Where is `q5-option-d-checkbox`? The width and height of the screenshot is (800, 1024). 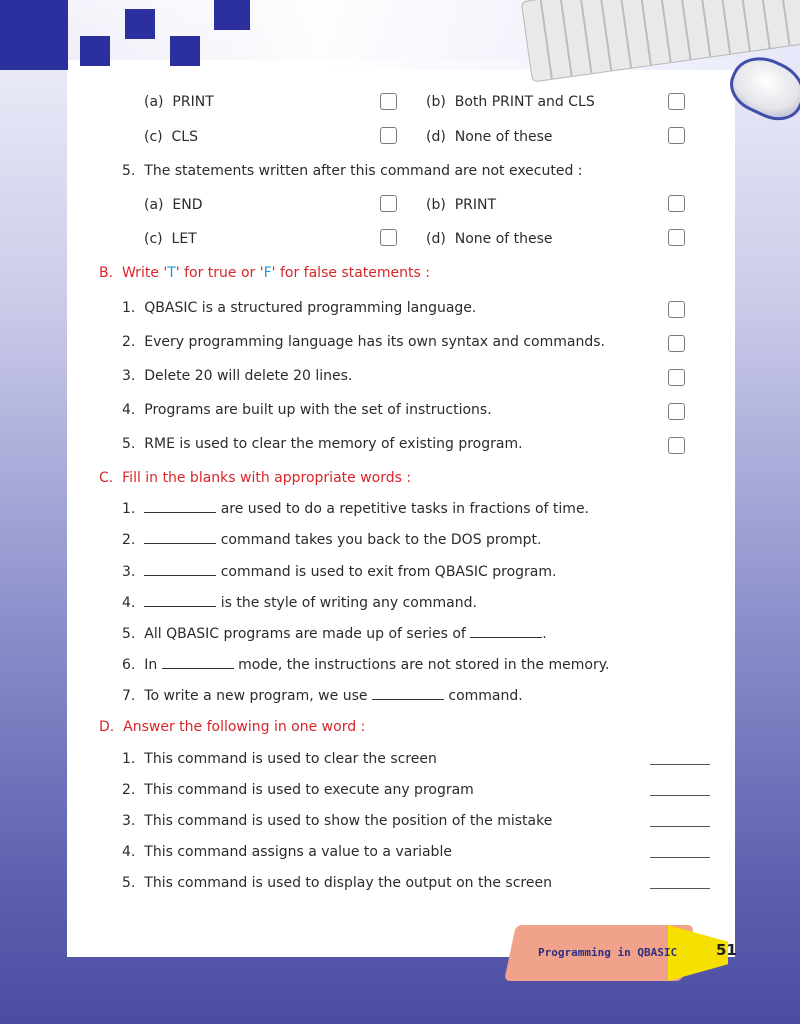 q5-option-d-checkbox is located at coordinates (676, 237).